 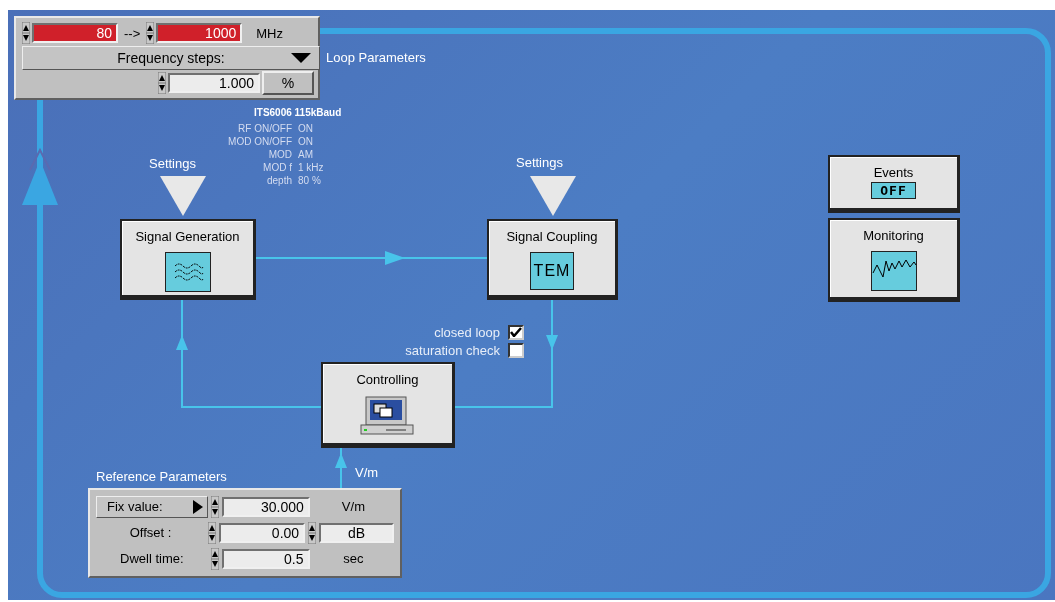 I want to click on block-button: Controlling, so click(x=388, y=405).